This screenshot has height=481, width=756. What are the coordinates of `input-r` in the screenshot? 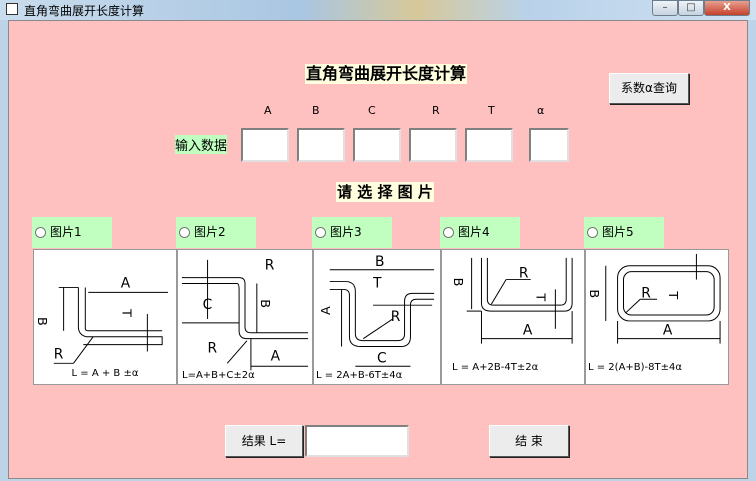 It's located at (433, 145).